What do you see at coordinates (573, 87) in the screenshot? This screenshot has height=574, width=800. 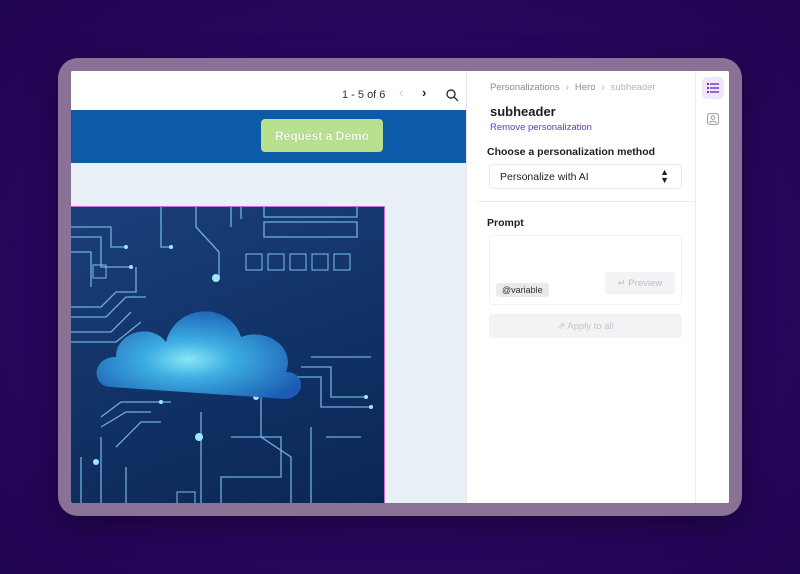 I see `breadcrumb: Personalizations › Hero › subheader` at bounding box center [573, 87].